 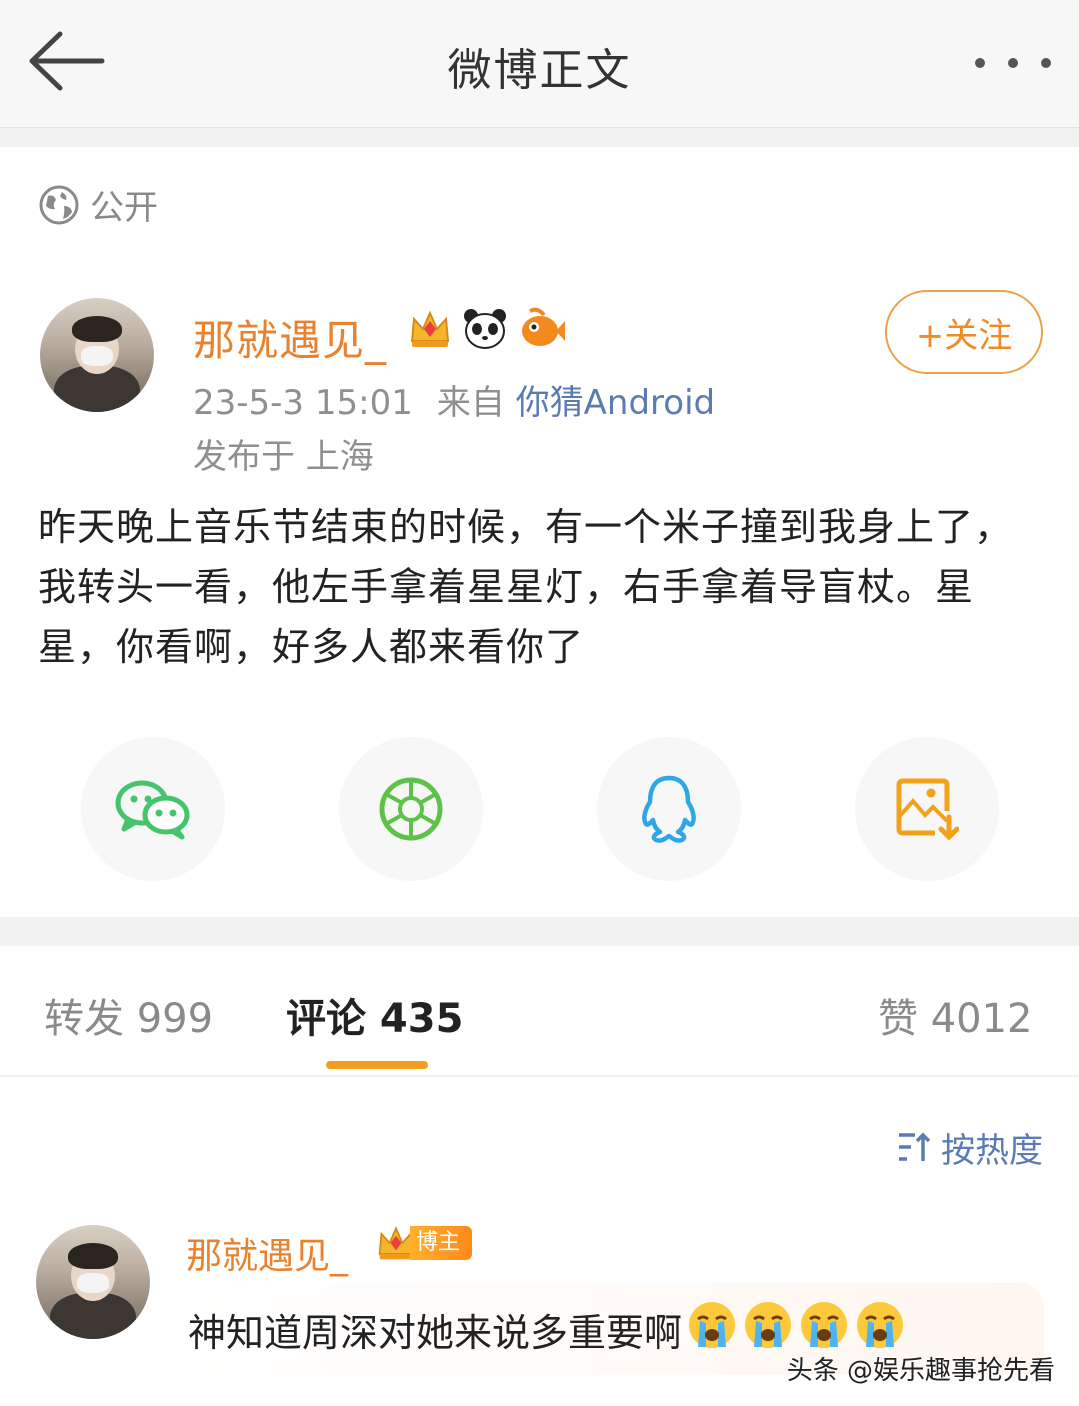 I want to click on author-name: 那就遇见_, so click(x=290, y=337).